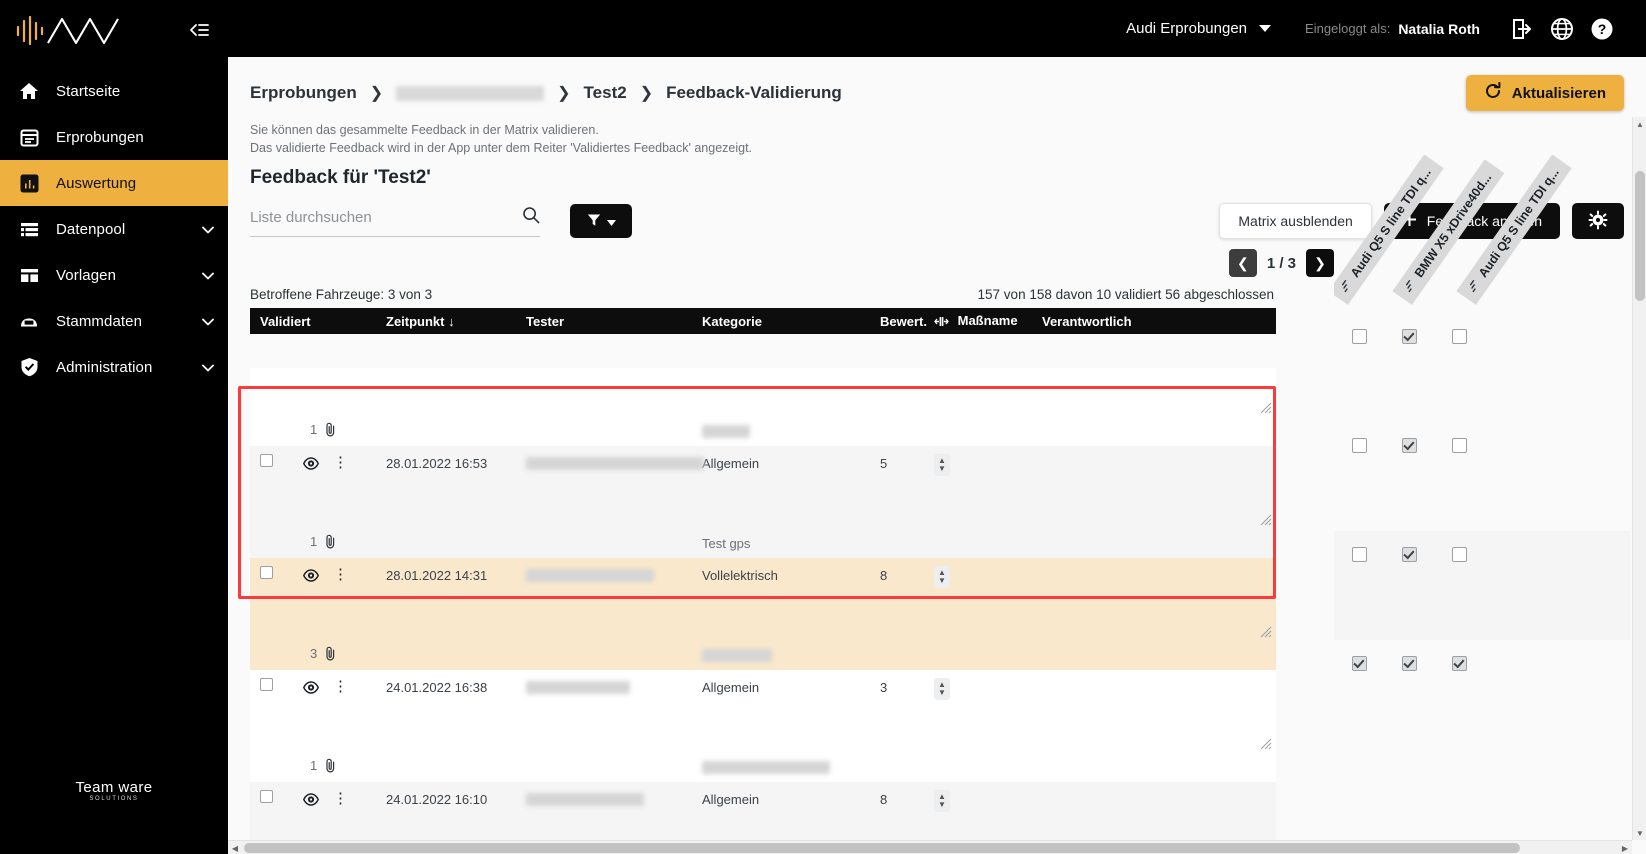 The height and width of the screenshot is (854, 1646). I want to click on breadcrumb-item-redacted, so click(470, 93).